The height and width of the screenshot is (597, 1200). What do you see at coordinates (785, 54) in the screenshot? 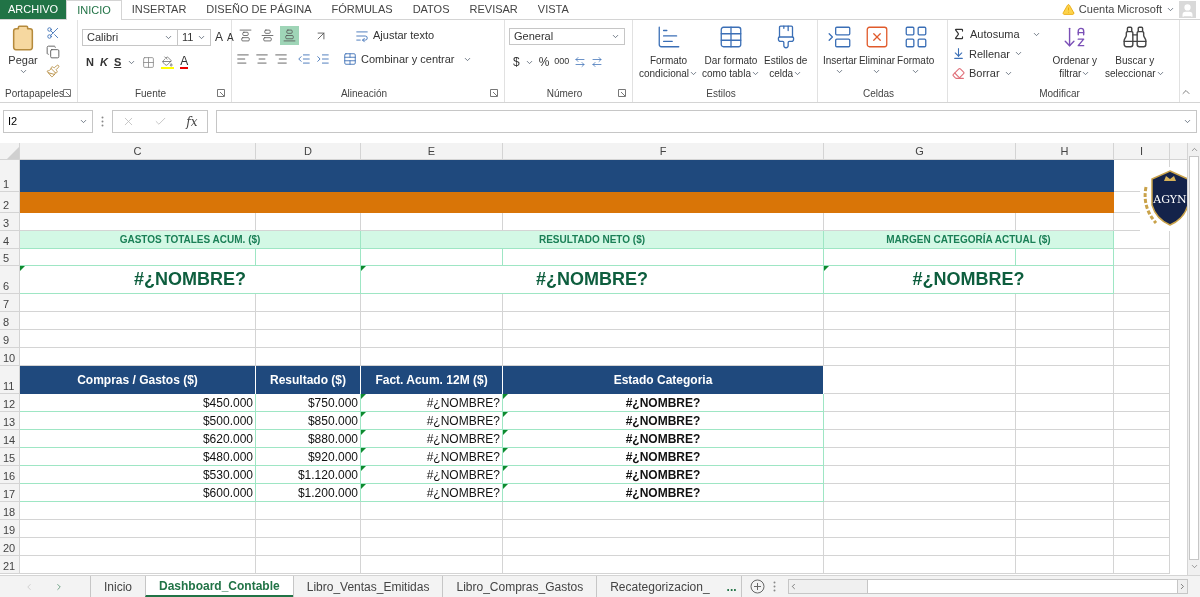
I see `styles-button: Estilos de celda` at bounding box center [785, 54].